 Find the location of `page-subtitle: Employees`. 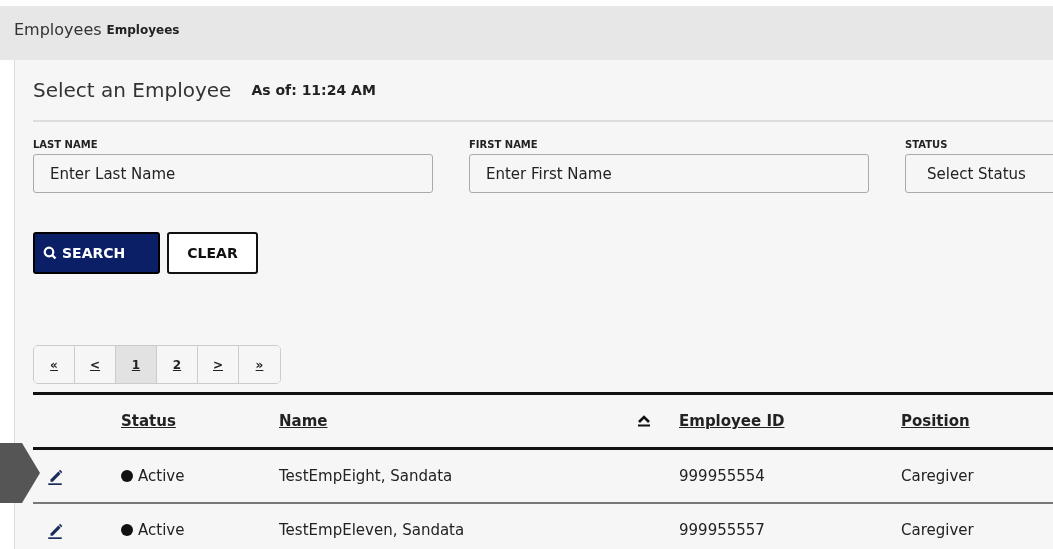

page-subtitle: Employees is located at coordinates (143, 30).